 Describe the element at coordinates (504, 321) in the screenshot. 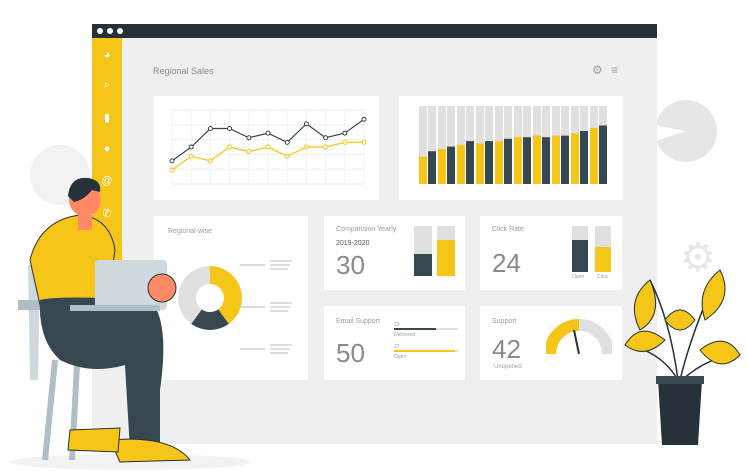

I see `support-label: Support` at that location.